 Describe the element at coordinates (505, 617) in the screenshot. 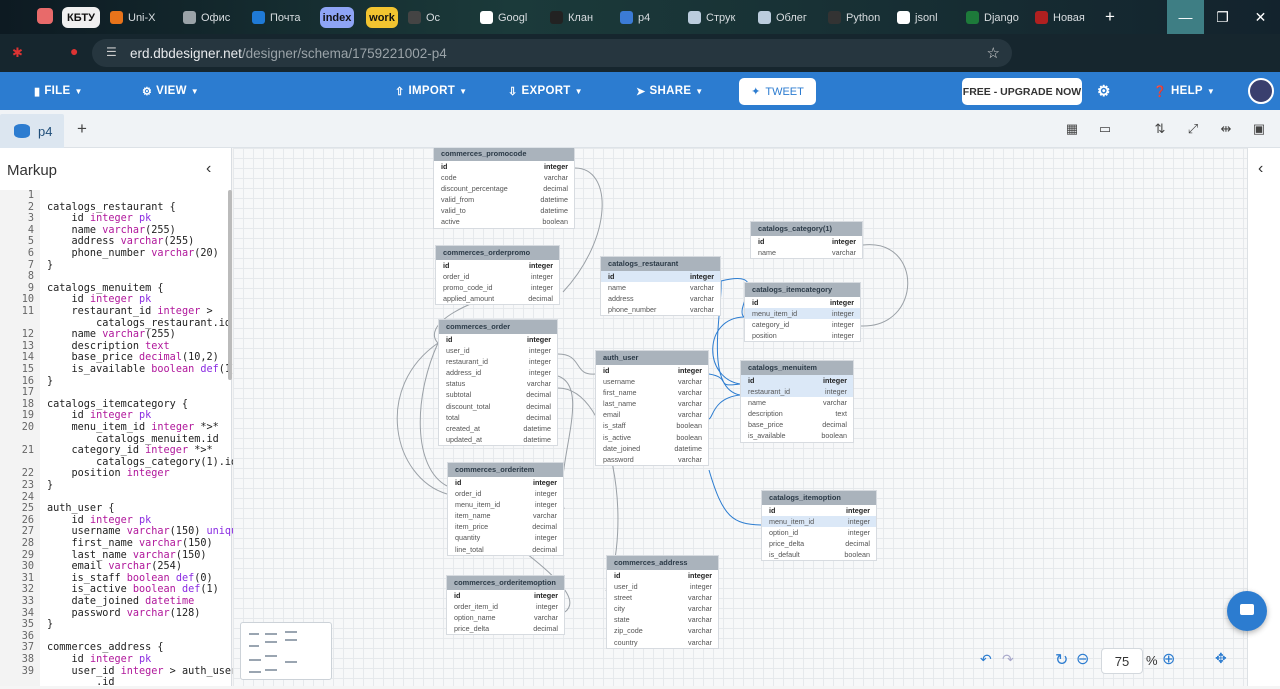

I see `table-column-row: option_name varchar` at that location.